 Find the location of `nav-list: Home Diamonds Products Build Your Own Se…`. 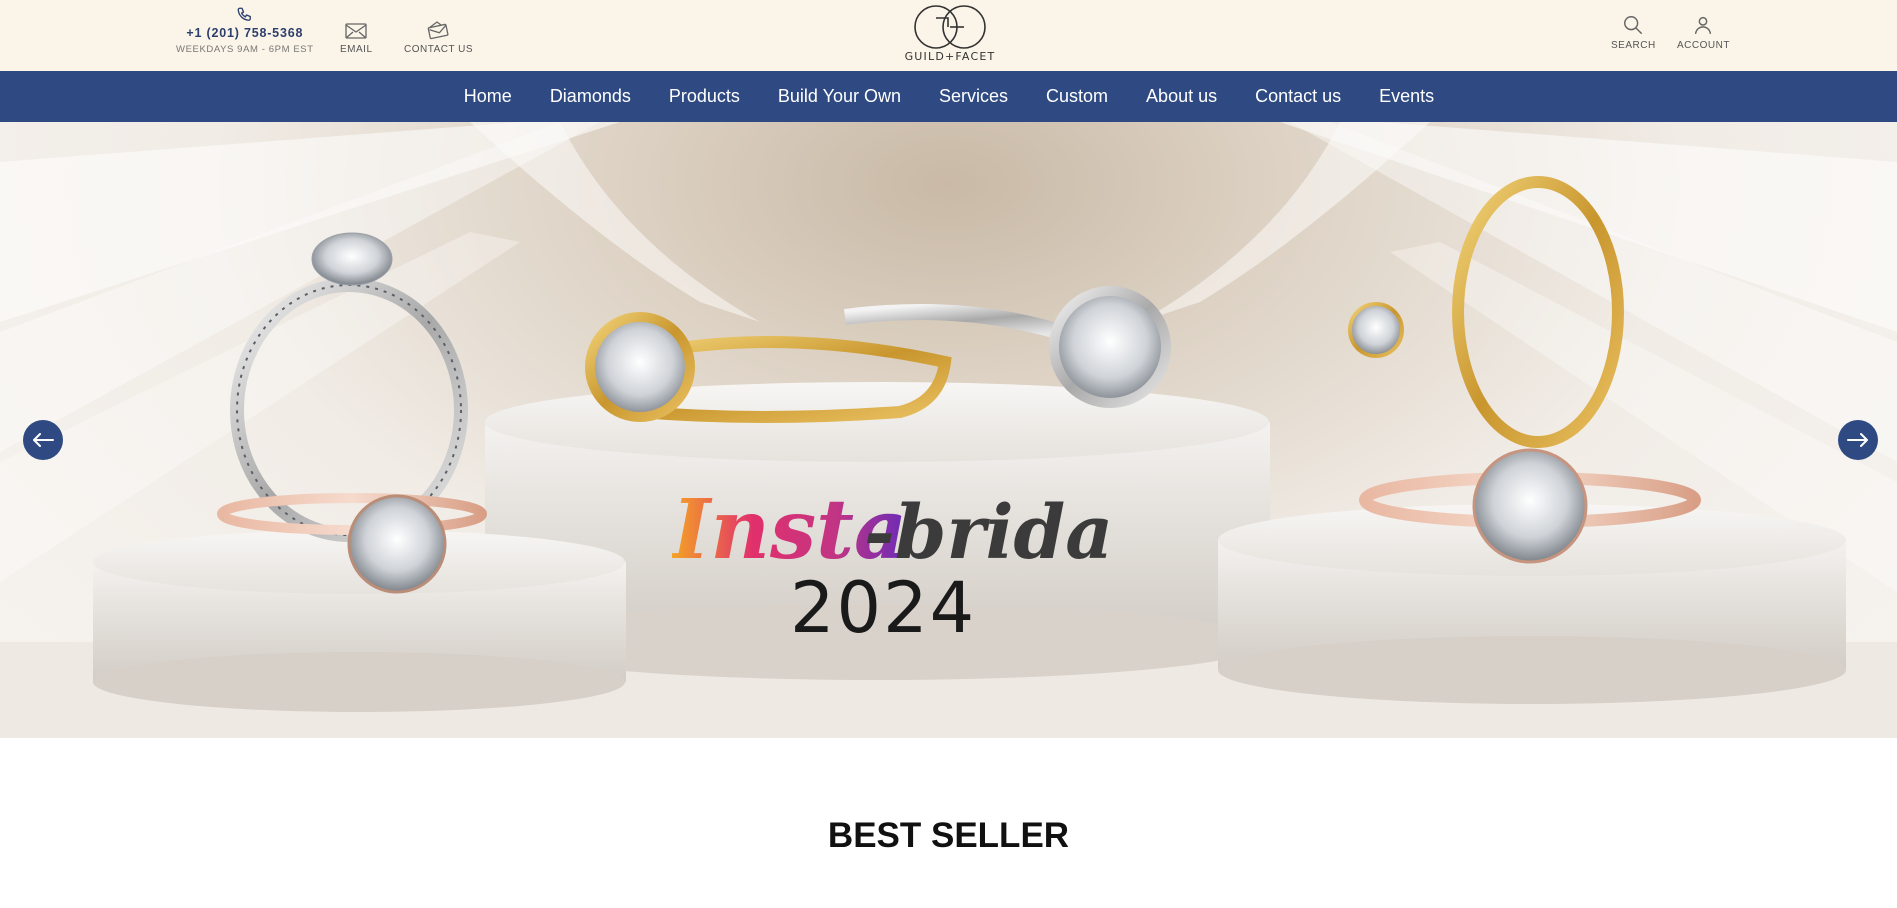

nav-list: Home Diamonds Products Build Your Own Se… is located at coordinates (949, 96).